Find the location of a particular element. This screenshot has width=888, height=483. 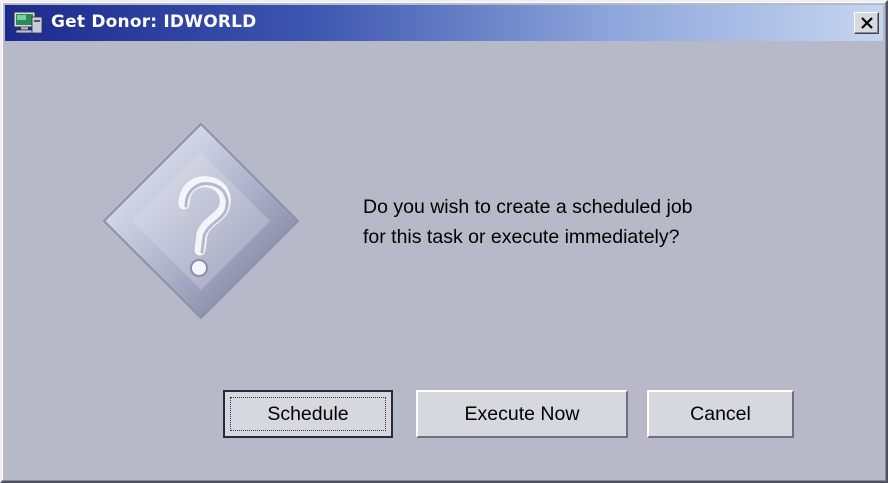

execute-now-button-label: Execute Now is located at coordinates (522, 413).